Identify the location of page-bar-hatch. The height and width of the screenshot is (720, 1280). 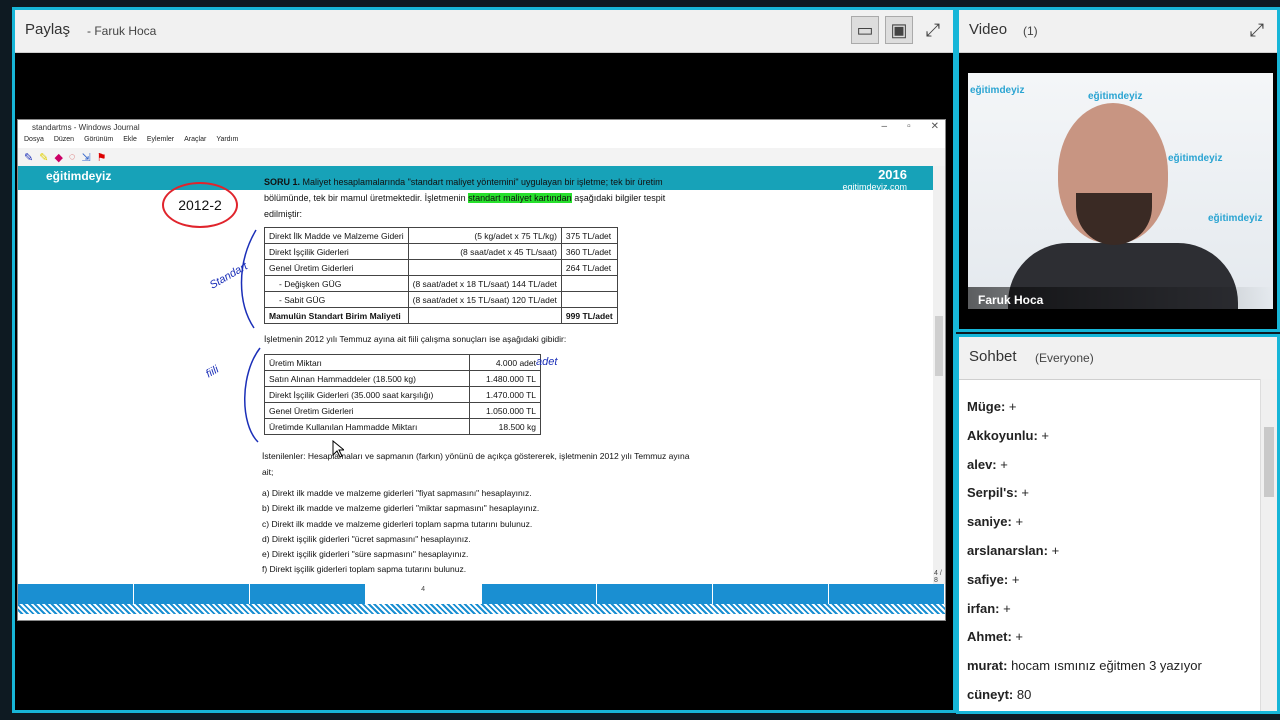
(481, 609).